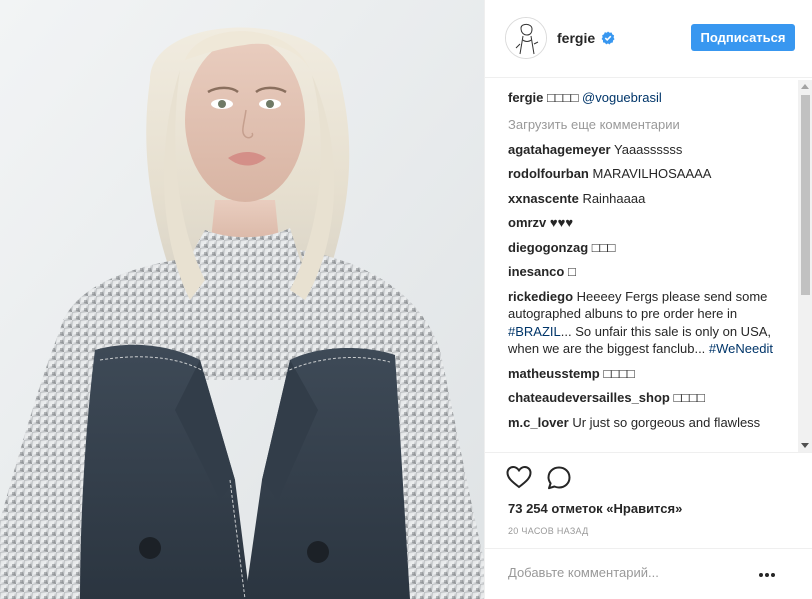 This screenshot has width=812, height=599. I want to click on list-item: agatahagemeyer Yaaassssss, so click(650, 150).